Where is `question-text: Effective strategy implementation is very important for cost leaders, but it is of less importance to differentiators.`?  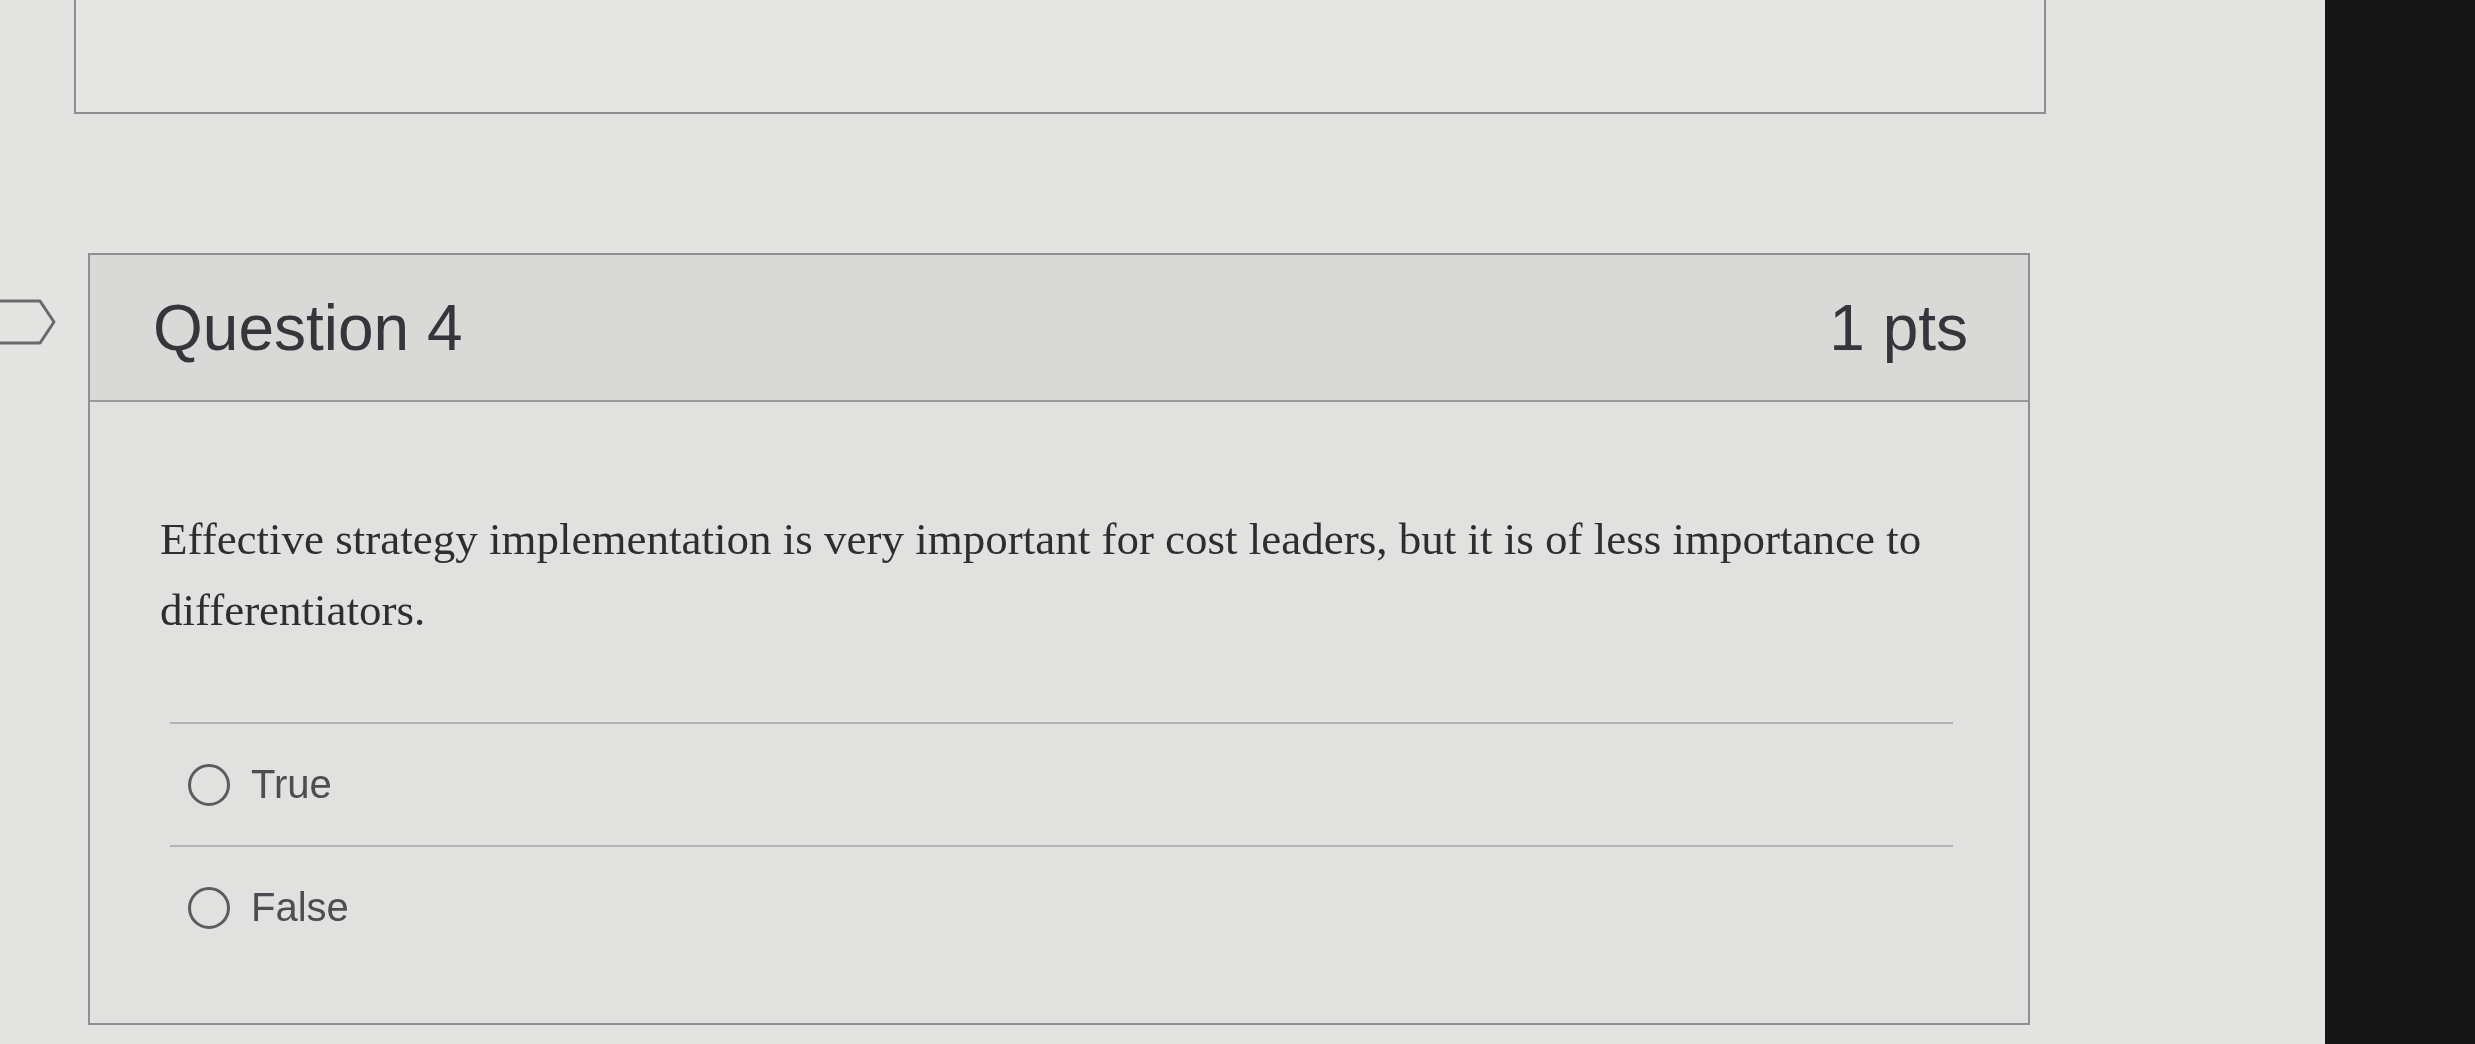 question-text: Effective strategy implementation is very important for cost leaders, but it is of less importance to differentiators. is located at coordinates (1041, 575).